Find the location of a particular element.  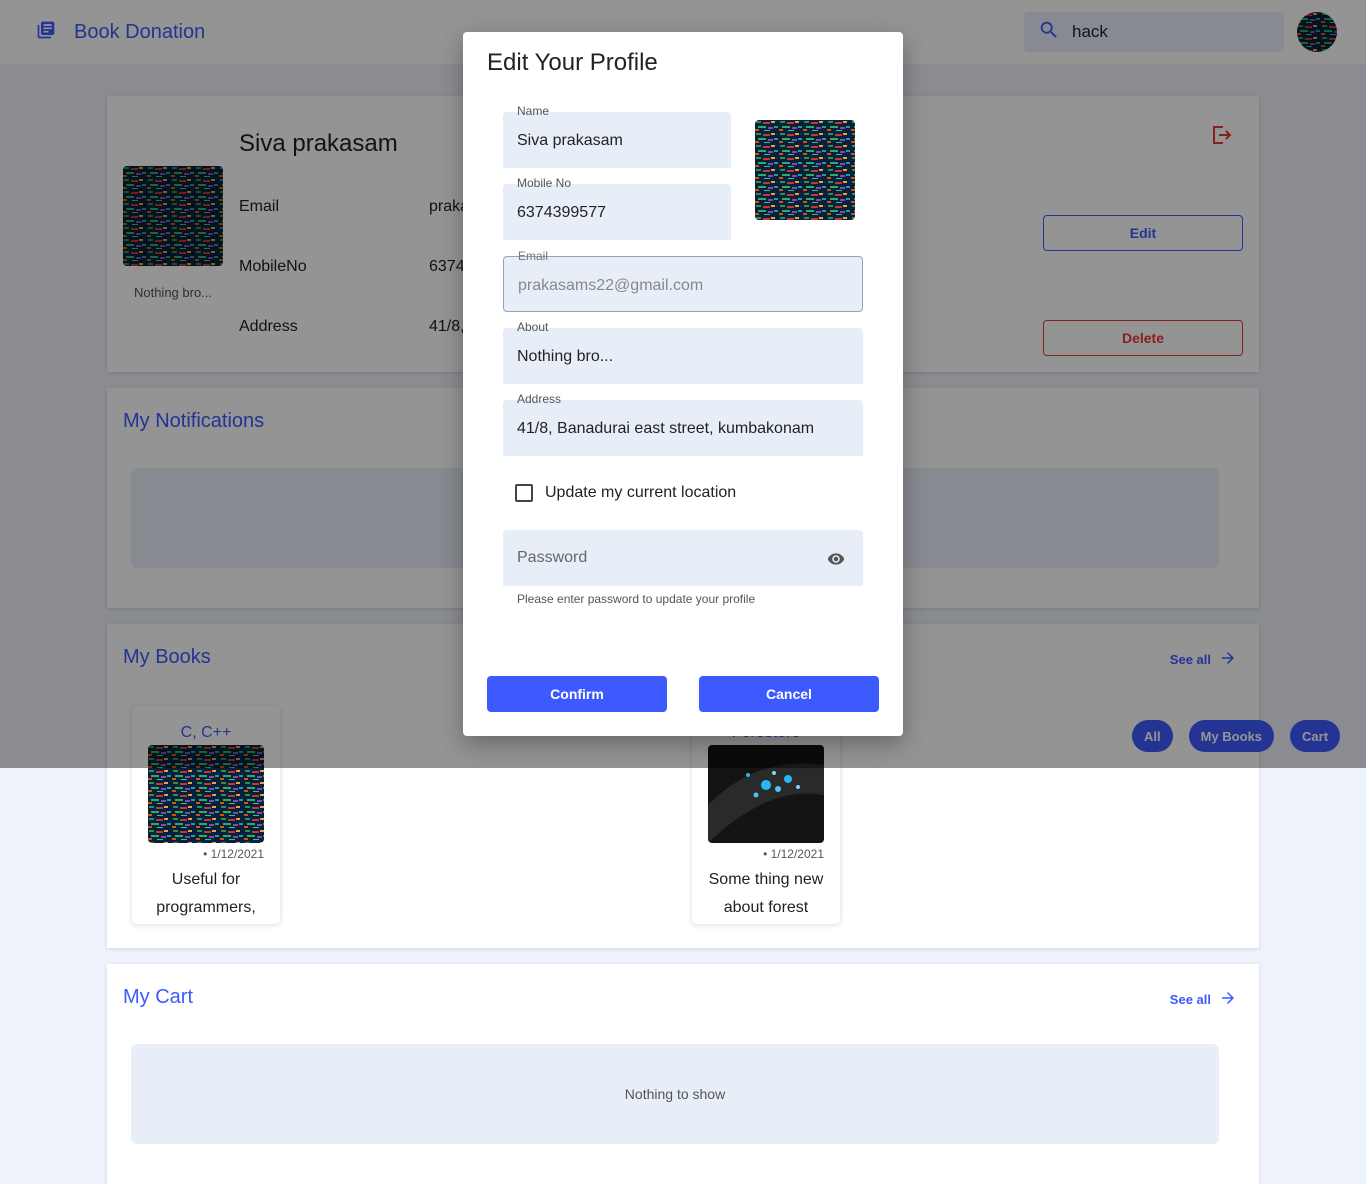

see-all-label: See all is located at coordinates (1190, 999).